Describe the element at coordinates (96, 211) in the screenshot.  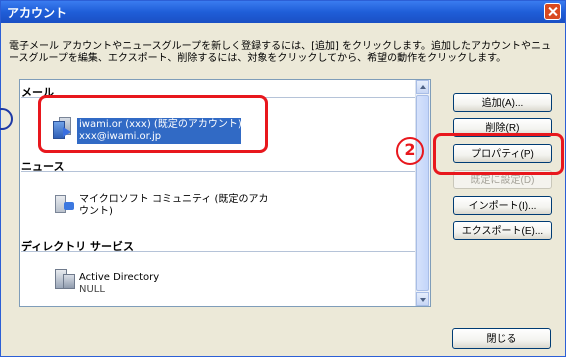
I see `news-account-name-cont: ウント)` at that location.